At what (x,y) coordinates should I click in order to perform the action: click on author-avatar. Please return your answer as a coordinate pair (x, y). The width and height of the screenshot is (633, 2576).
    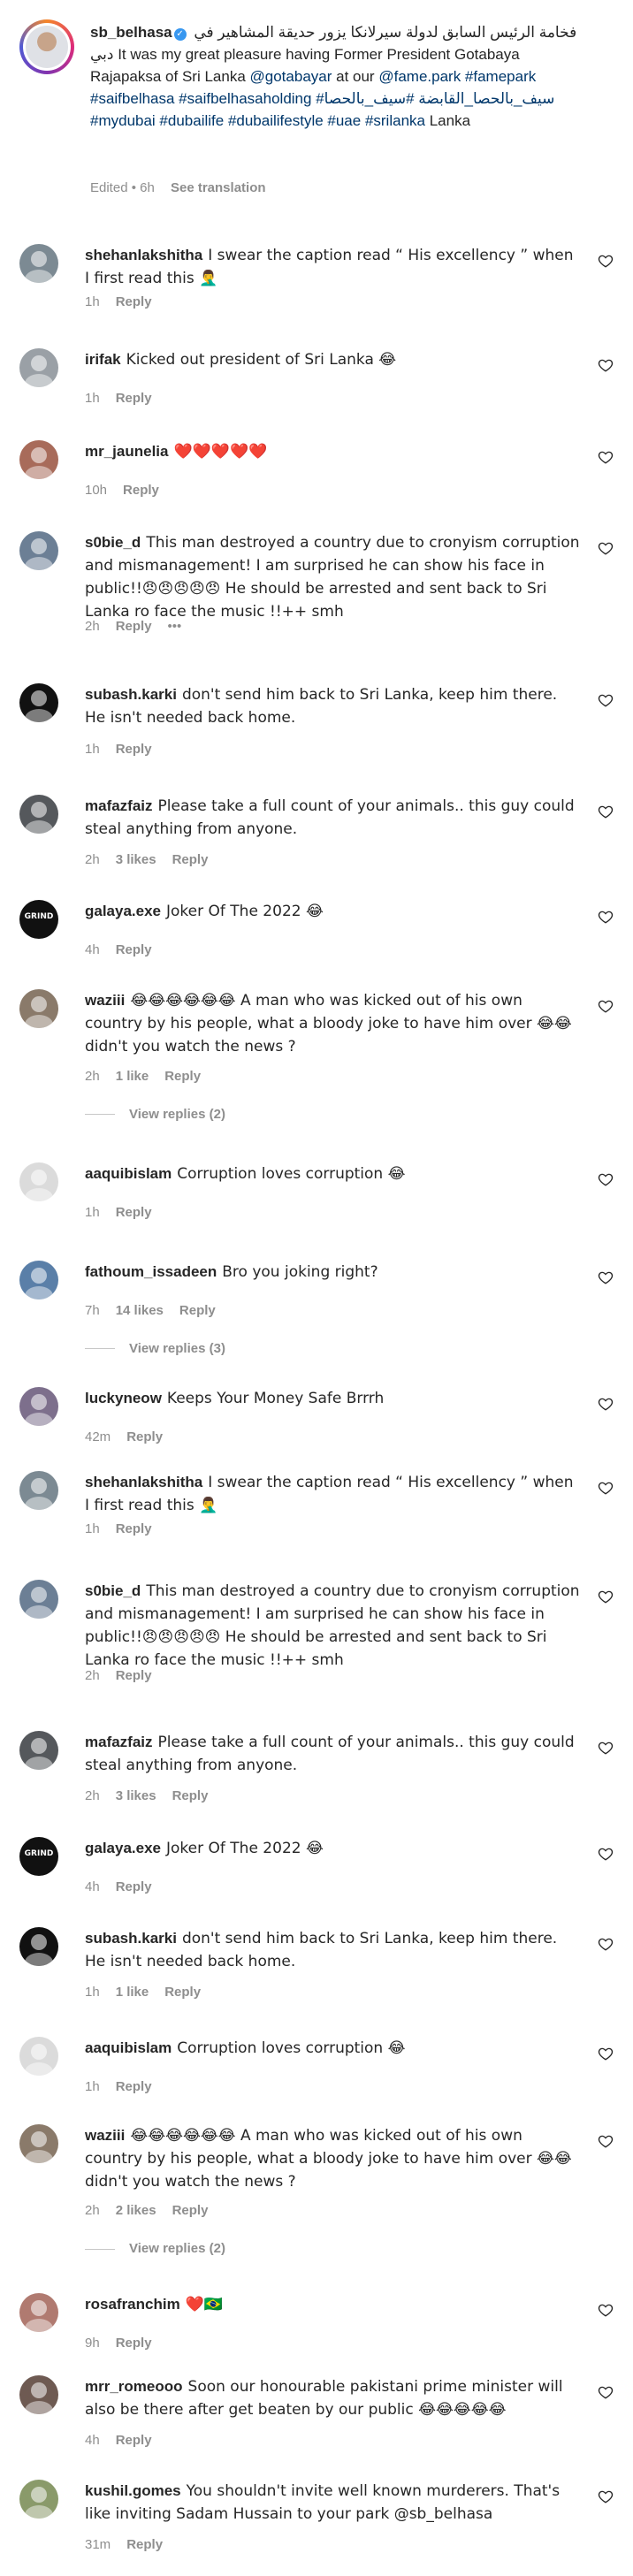
    Looking at the image, I should click on (46, 46).